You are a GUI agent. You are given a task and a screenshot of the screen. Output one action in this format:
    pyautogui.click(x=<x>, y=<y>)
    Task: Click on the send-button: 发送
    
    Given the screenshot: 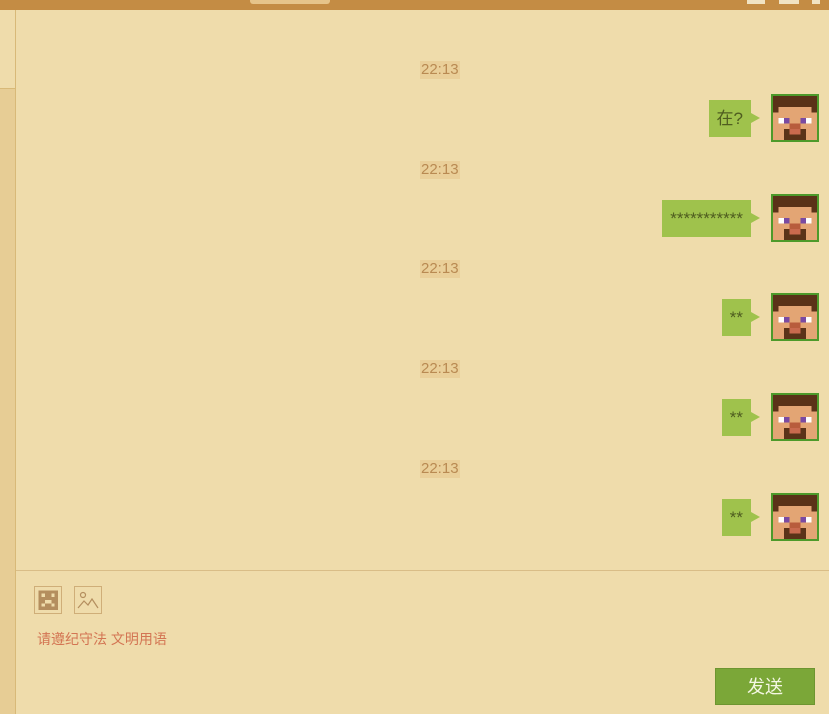 What is the action you would take?
    pyautogui.click(x=765, y=686)
    